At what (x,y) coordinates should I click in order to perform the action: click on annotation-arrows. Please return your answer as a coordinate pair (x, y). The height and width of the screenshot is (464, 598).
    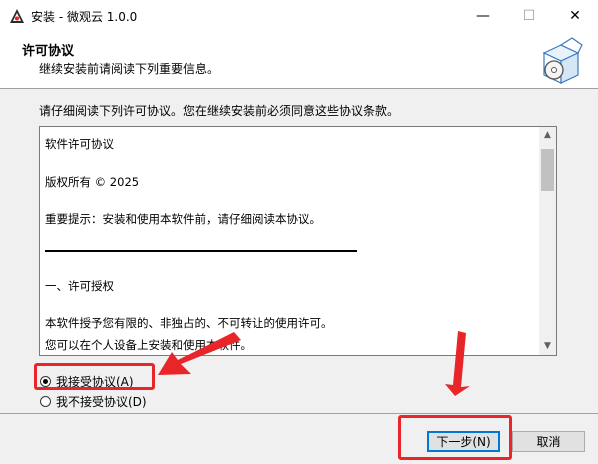
    Looking at the image, I should click on (314, 363).